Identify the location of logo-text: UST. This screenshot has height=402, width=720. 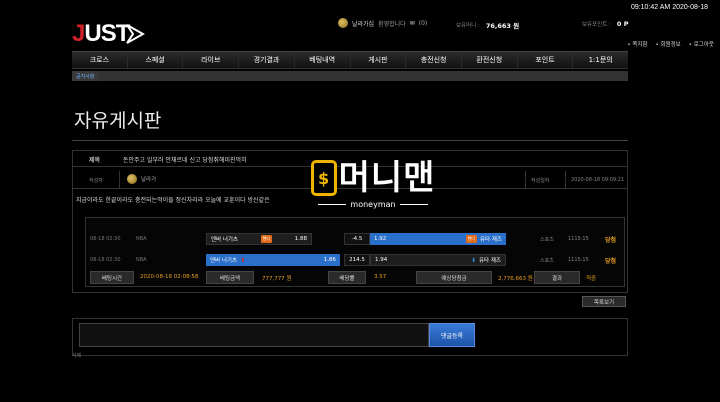
(107, 33).